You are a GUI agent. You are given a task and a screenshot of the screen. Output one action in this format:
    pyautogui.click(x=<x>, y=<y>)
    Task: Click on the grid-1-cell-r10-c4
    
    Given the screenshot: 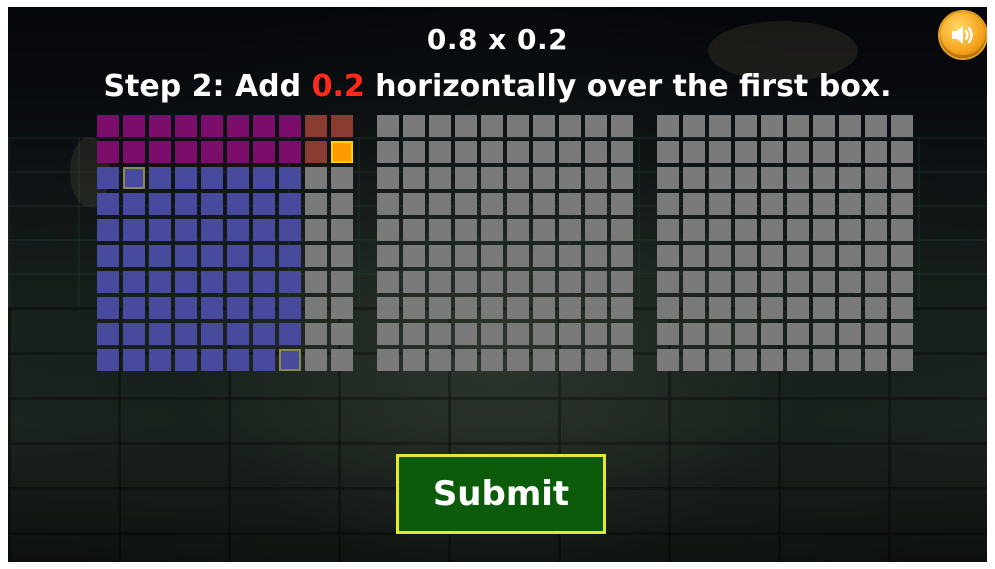 What is the action you would take?
    pyautogui.click(x=186, y=360)
    